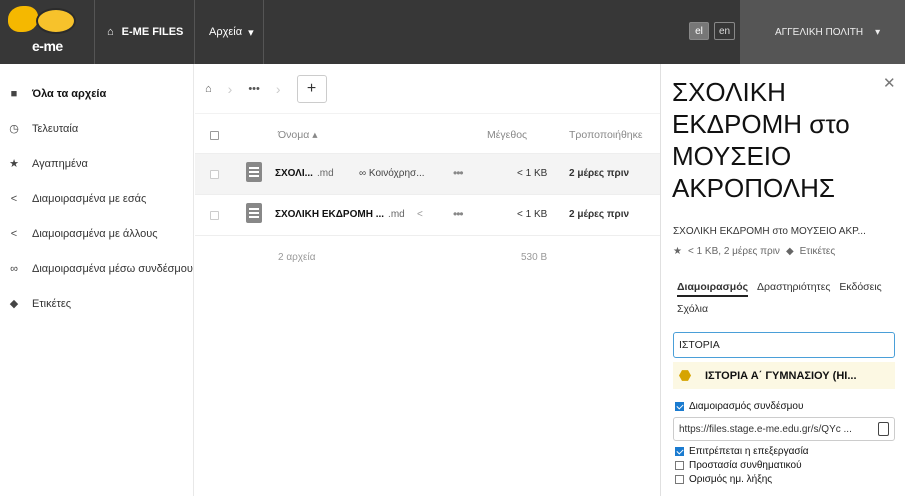 This screenshot has height=496, width=905. What do you see at coordinates (14, 304) in the screenshot?
I see `tag-icon: ◆` at bounding box center [14, 304].